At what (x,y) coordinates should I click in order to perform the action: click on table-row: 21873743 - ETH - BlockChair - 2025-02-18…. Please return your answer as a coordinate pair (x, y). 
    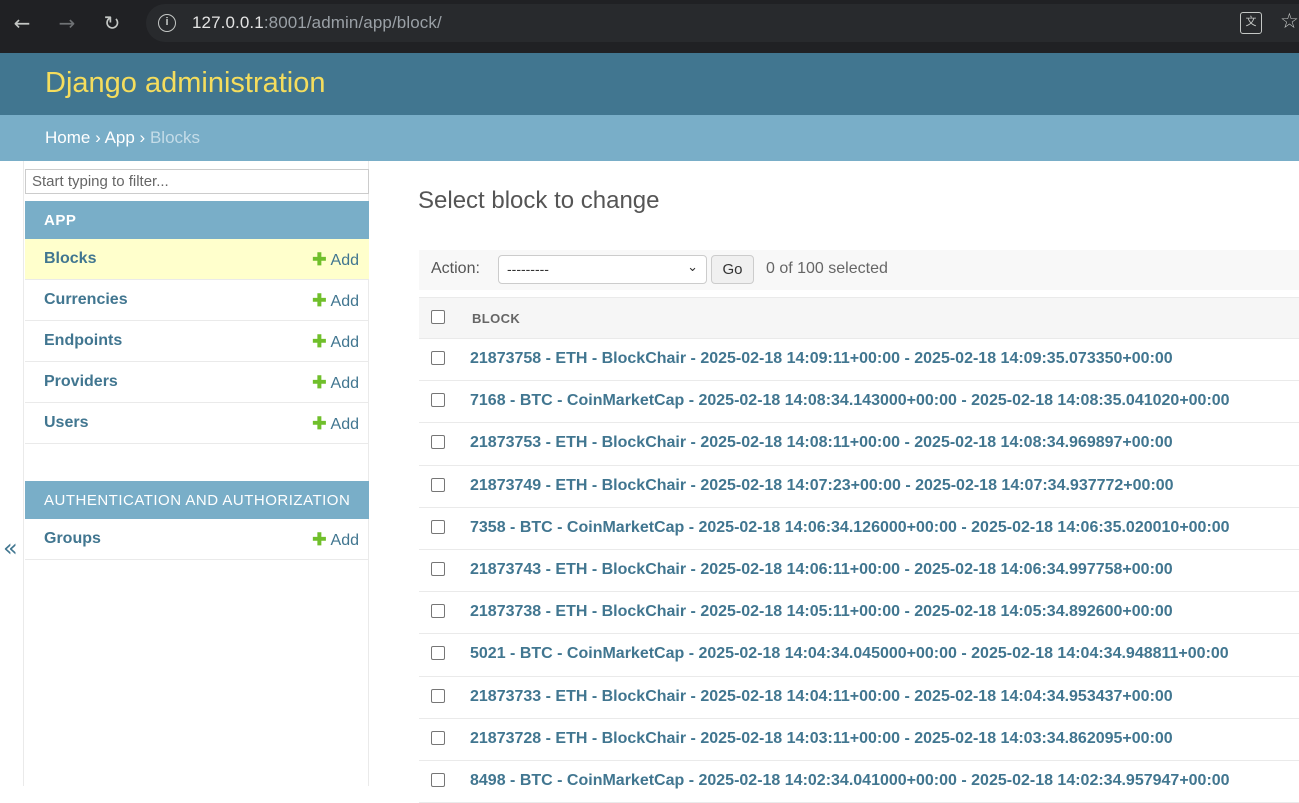
    Looking at the image, I should click on (859, 571).